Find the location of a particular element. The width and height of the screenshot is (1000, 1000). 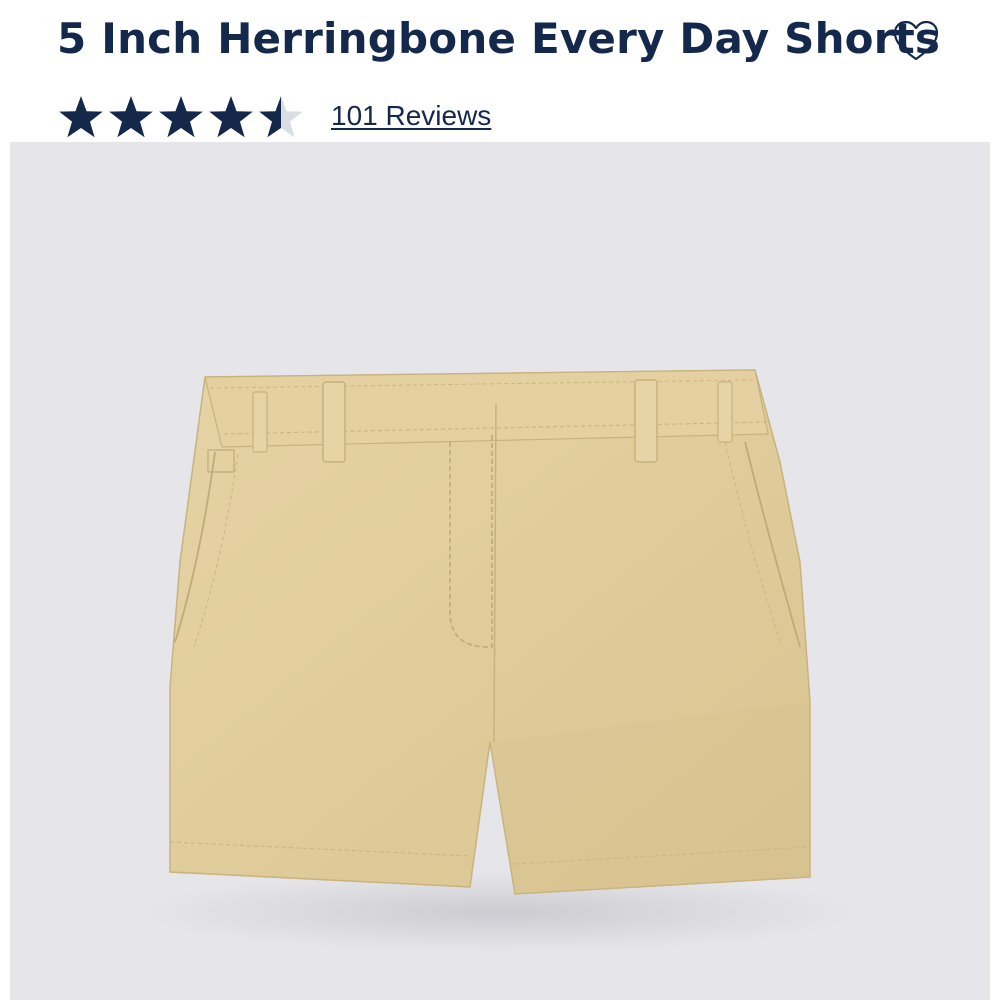

product-title: 5 Inch Herringbone Every Day Shorts is located at coordinates (499, 38).